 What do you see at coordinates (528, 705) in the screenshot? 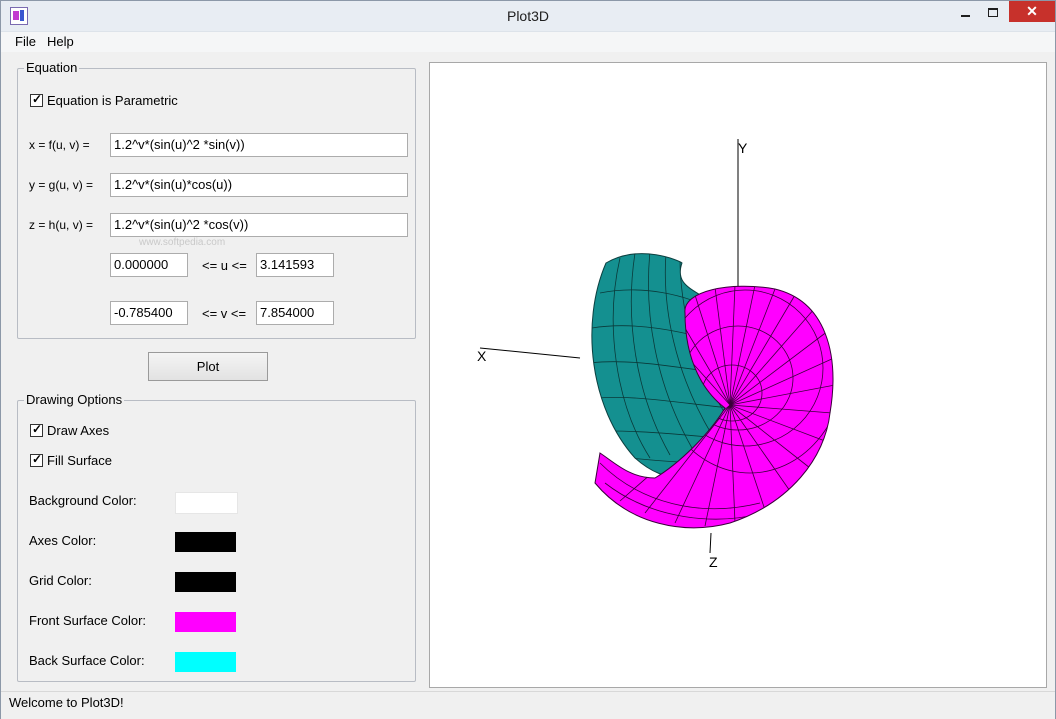
I see `status-bar: Welcome to Plot3D!` at bounding box center [528, 705].